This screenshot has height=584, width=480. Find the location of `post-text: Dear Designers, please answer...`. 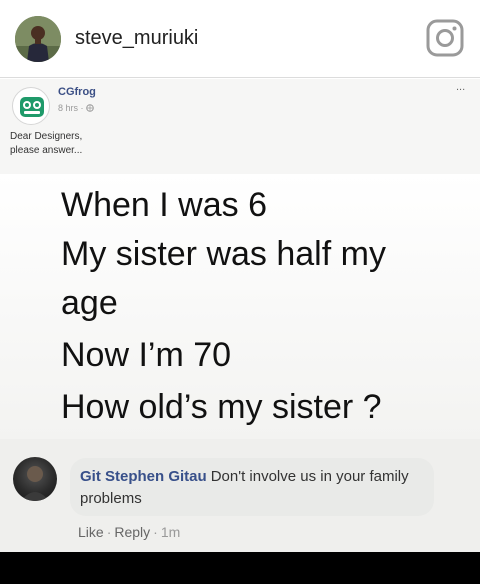

post-text: Dear Designers, please answer... is located at coordinates (110, 144).